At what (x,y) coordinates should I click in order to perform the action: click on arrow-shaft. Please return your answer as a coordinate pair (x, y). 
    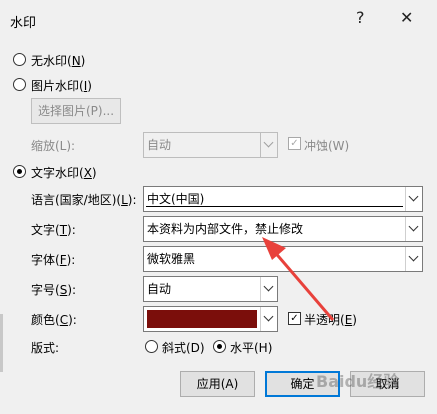
    Looking at the image, I should click on (303, 285).